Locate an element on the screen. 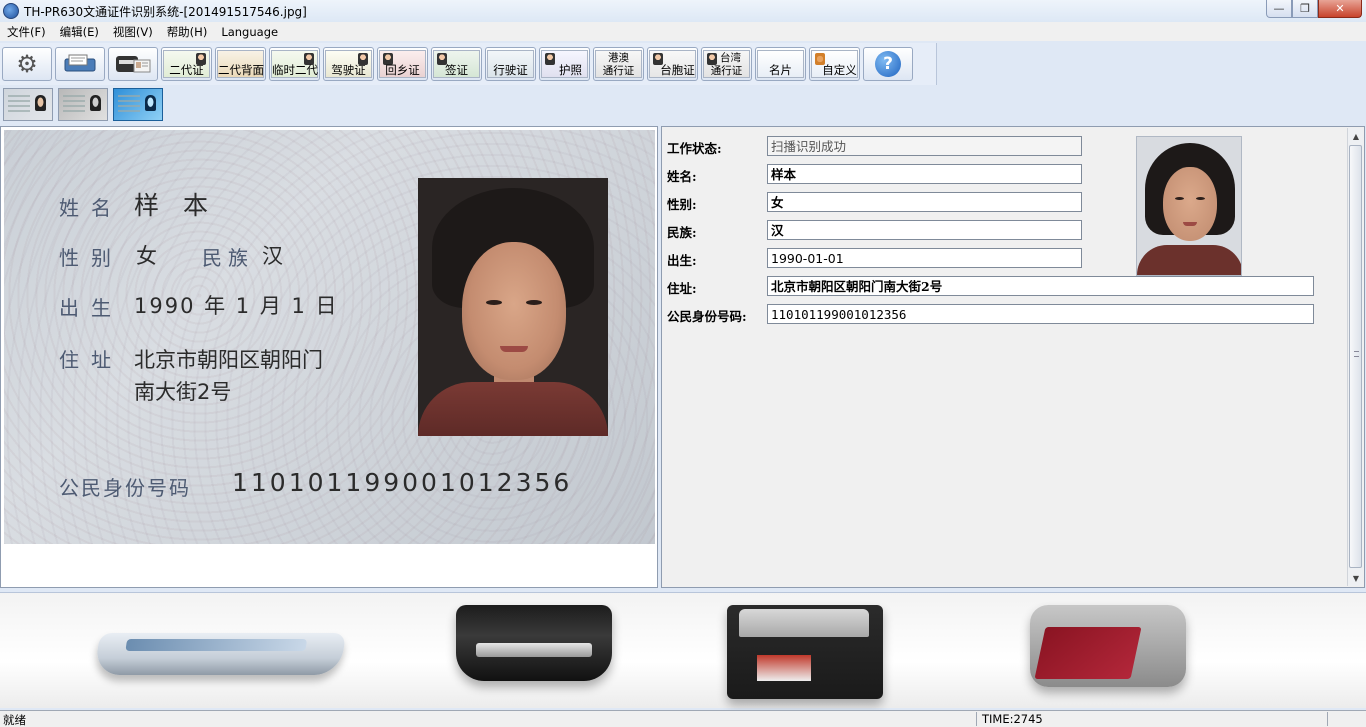  scroll-down-icon: ▼ is located at coordinates (1356, 578).